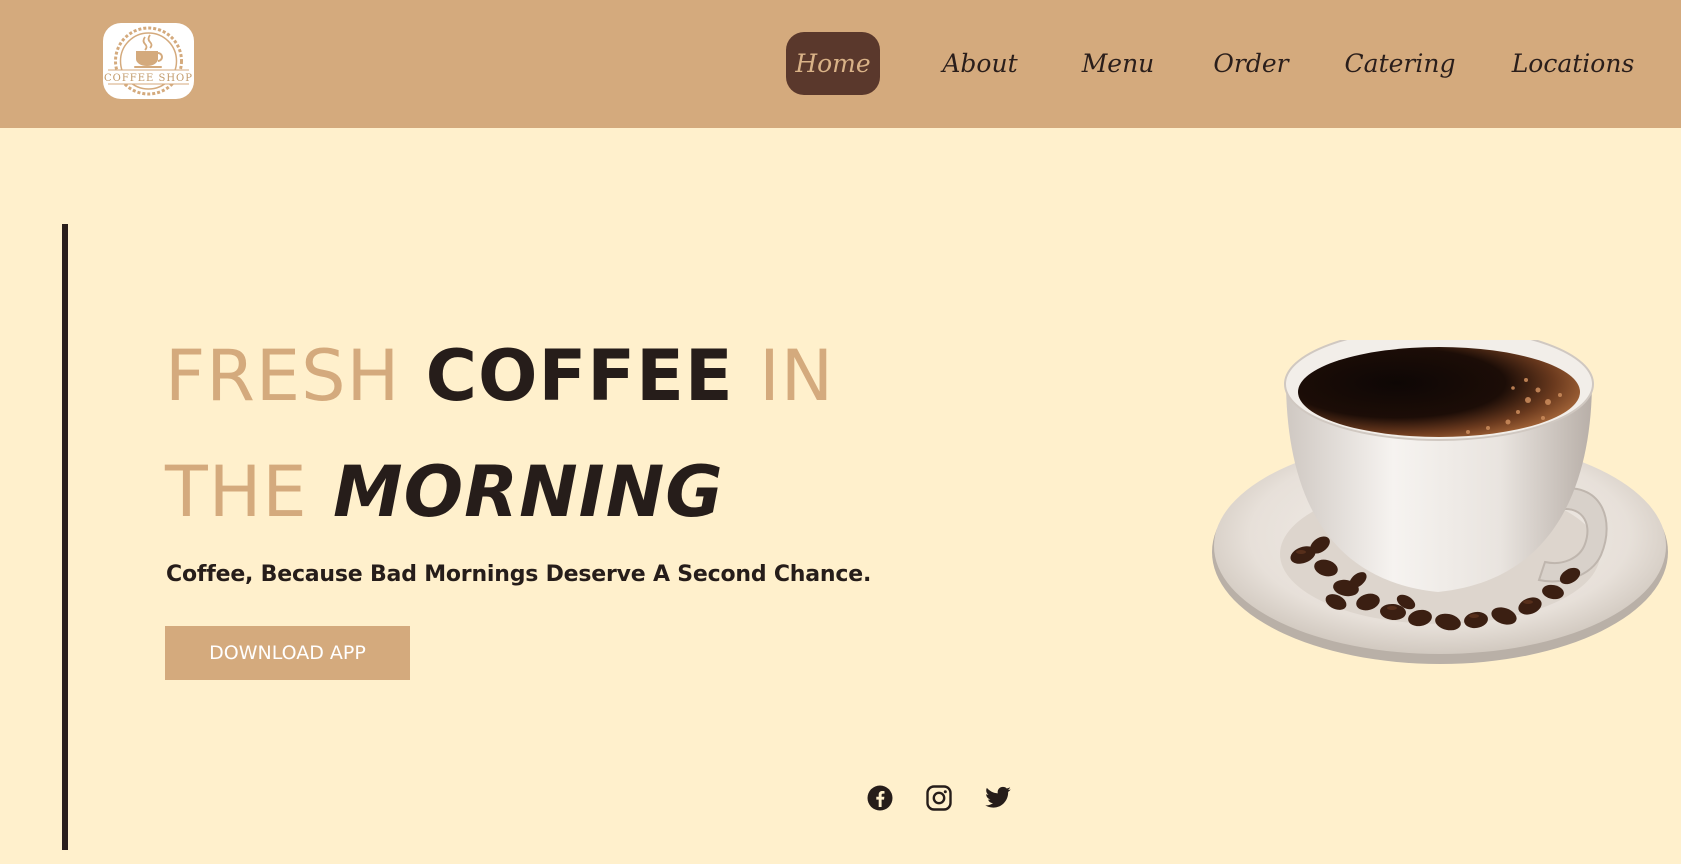 The image size is (1681, 864). Describe the element at coordinates (579, 376) in the screenshot. I see `headline-word-coffee: COFFEE` at that location.